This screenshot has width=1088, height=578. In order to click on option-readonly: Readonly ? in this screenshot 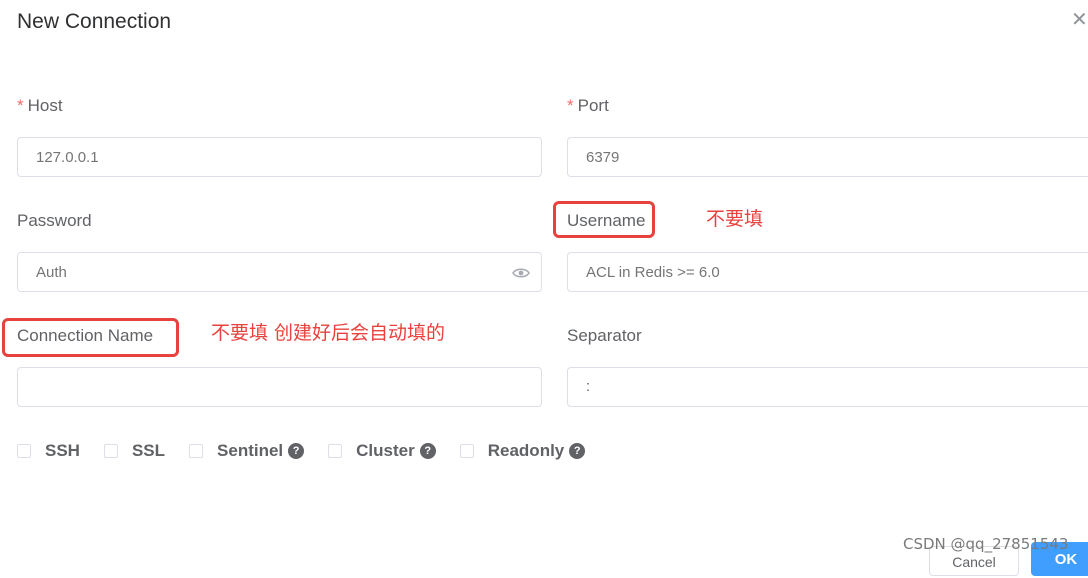, I will do `click(522, 451)`.